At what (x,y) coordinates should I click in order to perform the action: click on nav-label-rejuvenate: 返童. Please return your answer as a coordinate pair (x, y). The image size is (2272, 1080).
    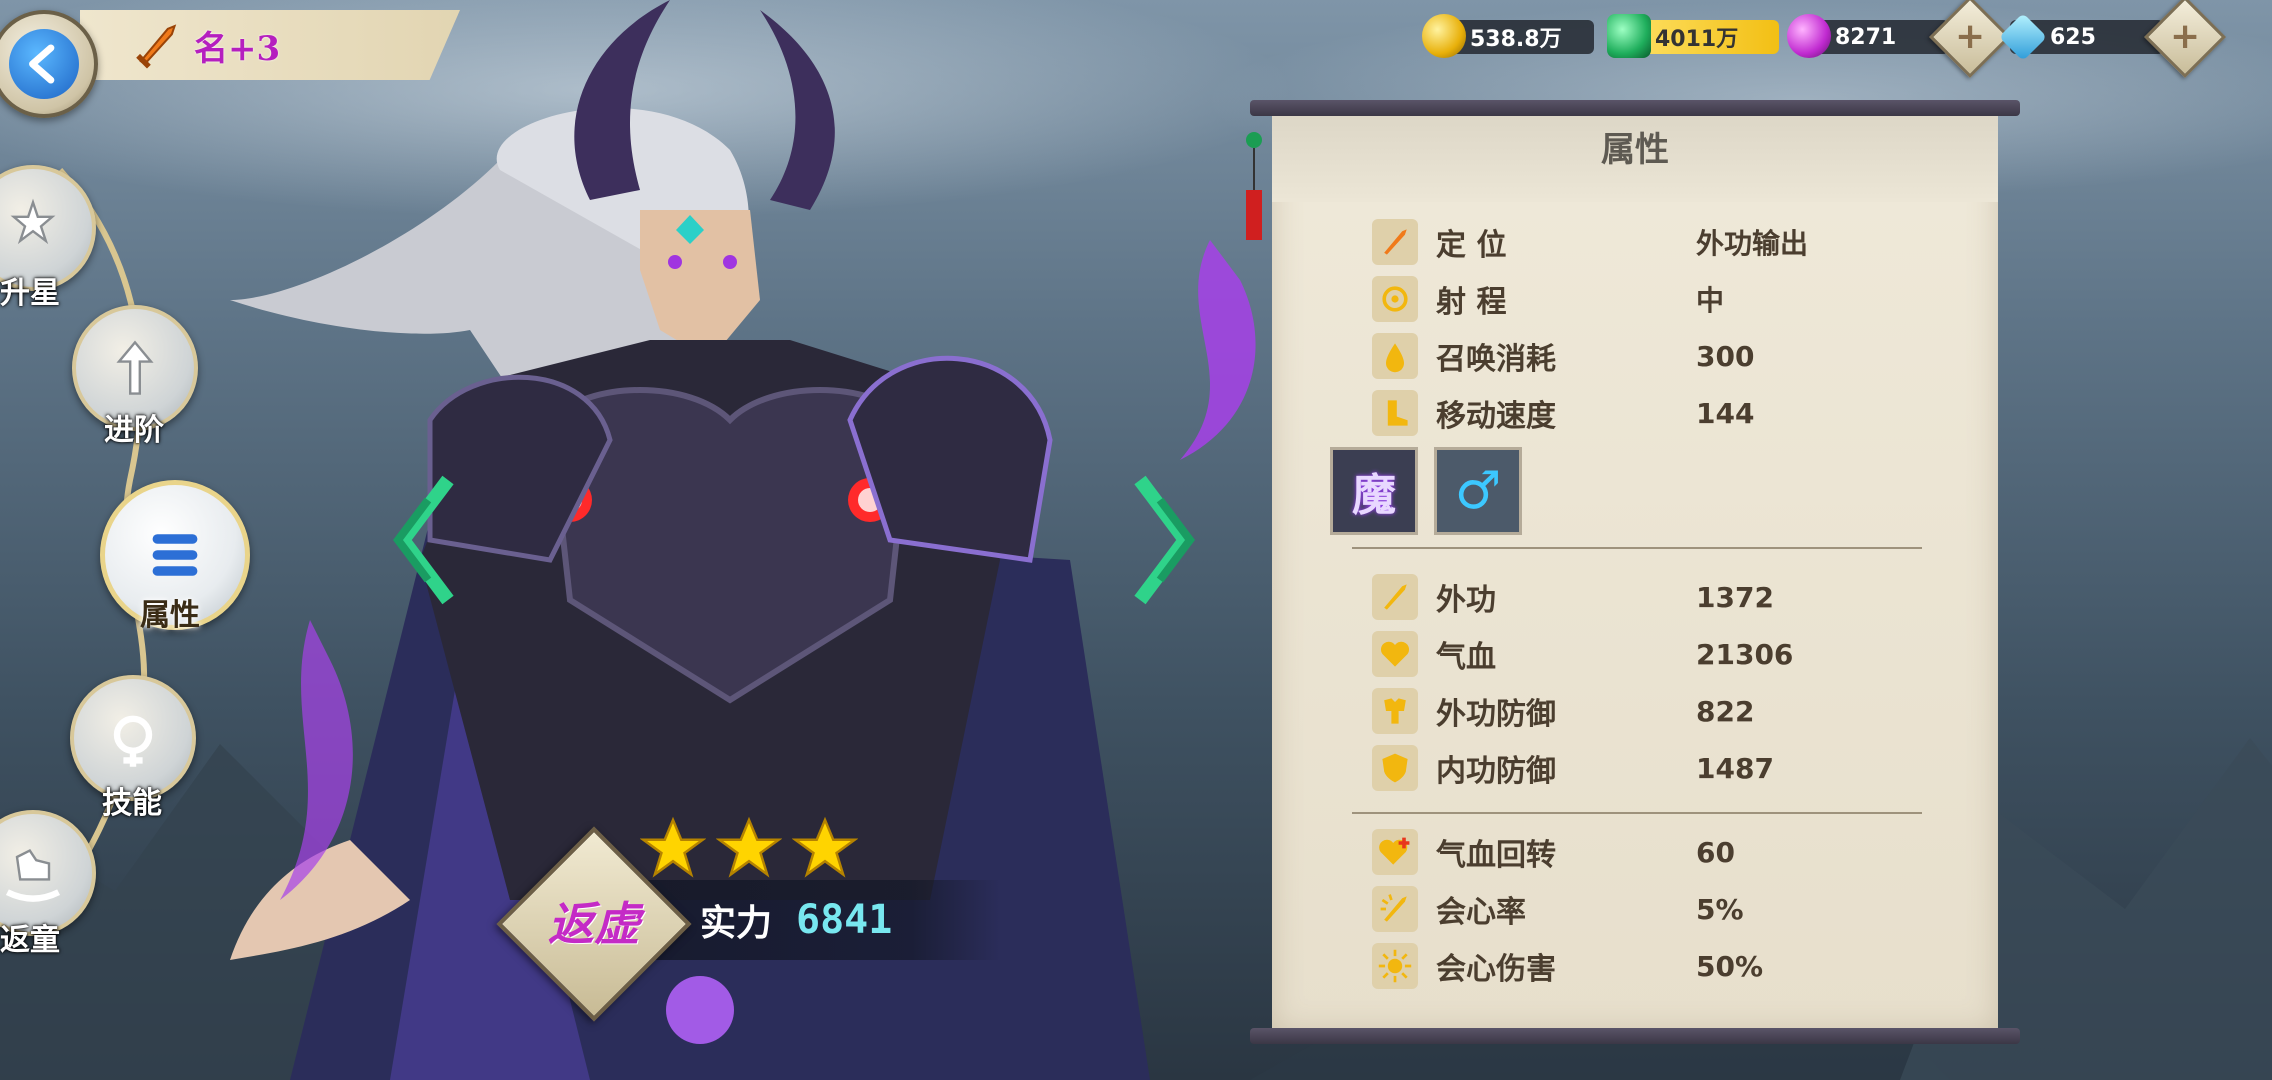
    Looking at the image, I should click on (30, 940).